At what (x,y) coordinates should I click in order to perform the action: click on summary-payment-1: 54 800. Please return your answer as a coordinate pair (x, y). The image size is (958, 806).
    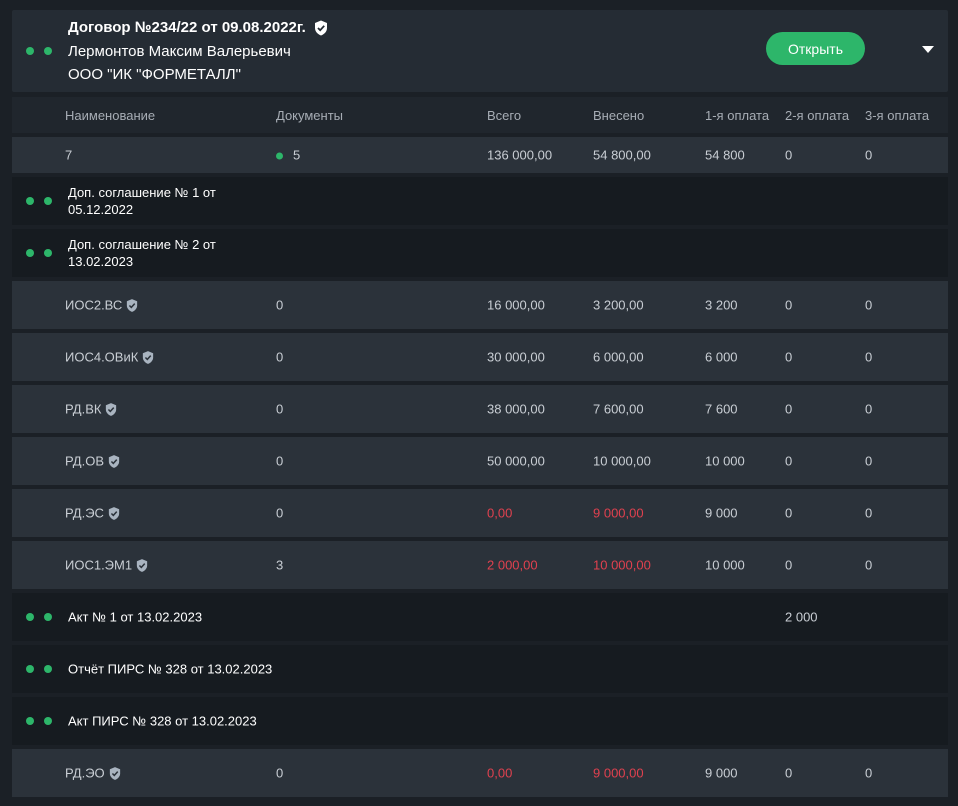
    Looking at the image, I should click on (725, 155).